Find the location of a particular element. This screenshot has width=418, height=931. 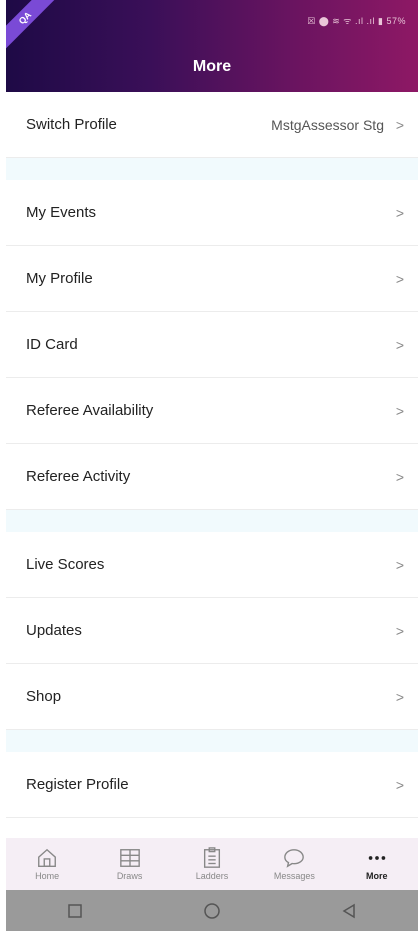

app-header: QA ☒ ⬤ ≋ ᯤ .ıl .ıl ▮ 57% More is located at coordinates (212, 46).